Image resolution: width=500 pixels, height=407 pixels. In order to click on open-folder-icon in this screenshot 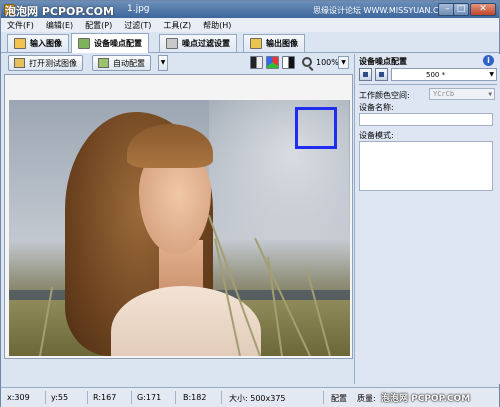, I will do `click(19, 63)`.